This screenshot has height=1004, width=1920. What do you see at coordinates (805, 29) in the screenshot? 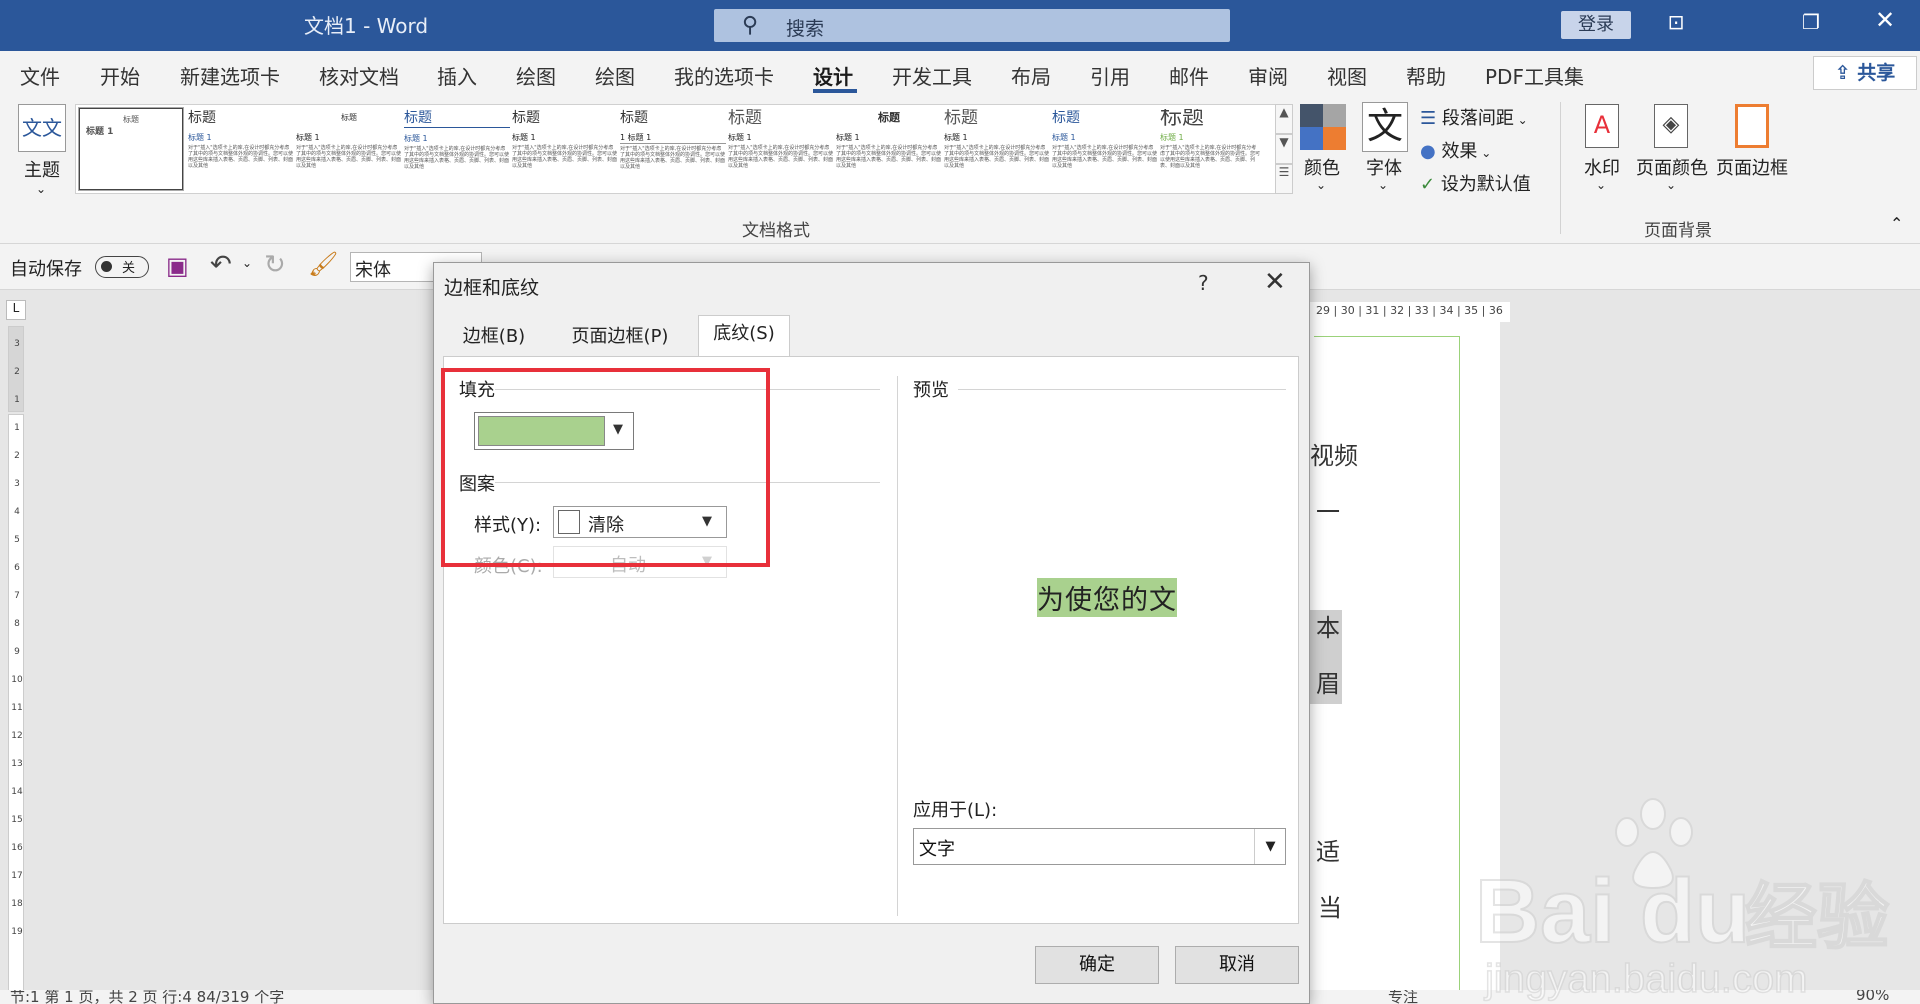
I see `search-placeholder: 搜索` at bounding box center [805, 29].